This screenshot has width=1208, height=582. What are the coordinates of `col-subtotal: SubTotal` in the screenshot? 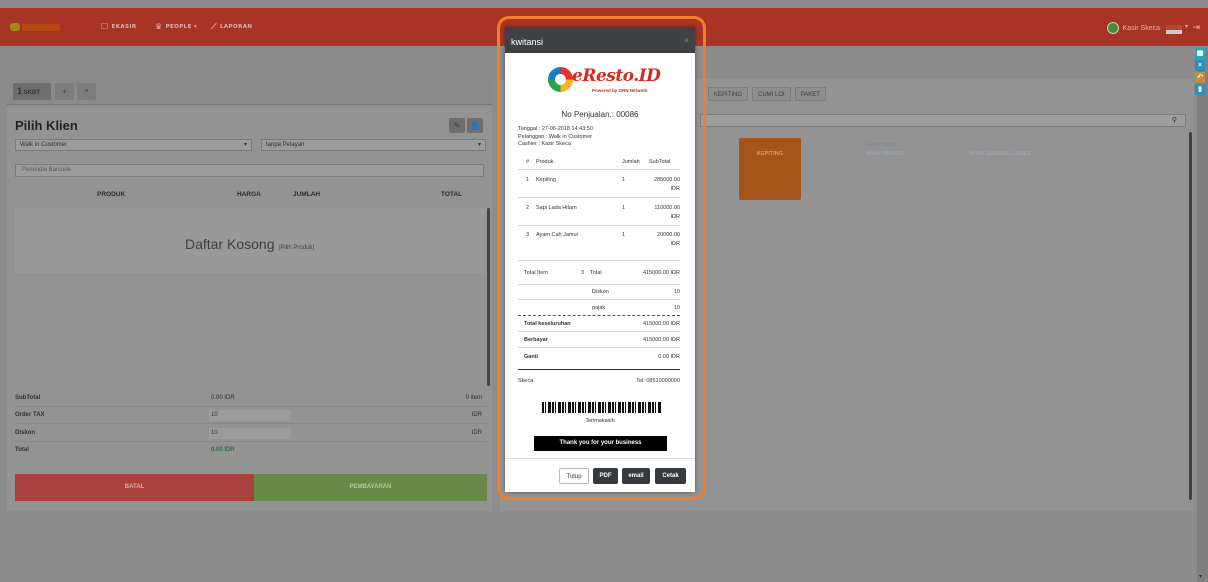 It's located at (660, 162).